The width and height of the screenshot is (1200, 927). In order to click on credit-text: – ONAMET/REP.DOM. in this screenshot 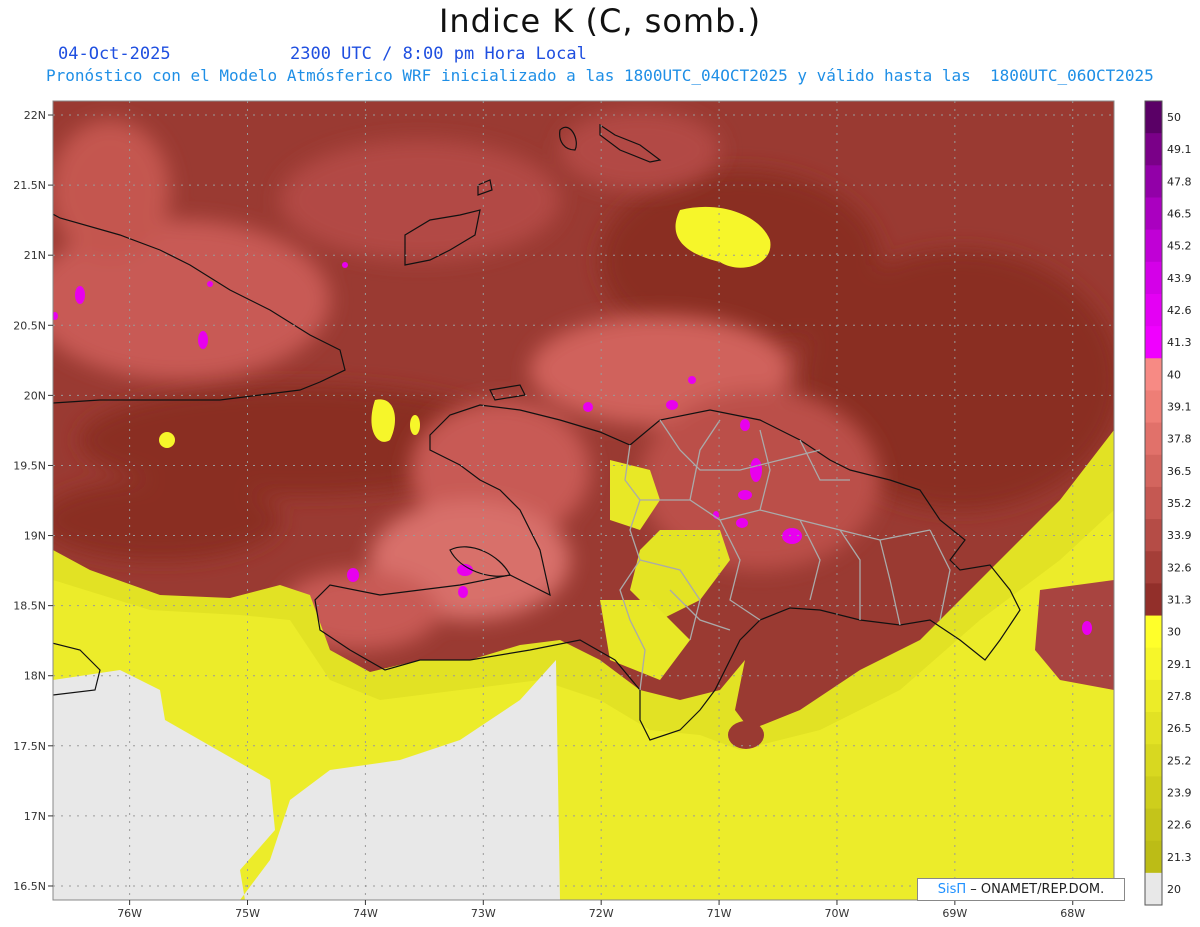, I will do `click(1035, 889)`.